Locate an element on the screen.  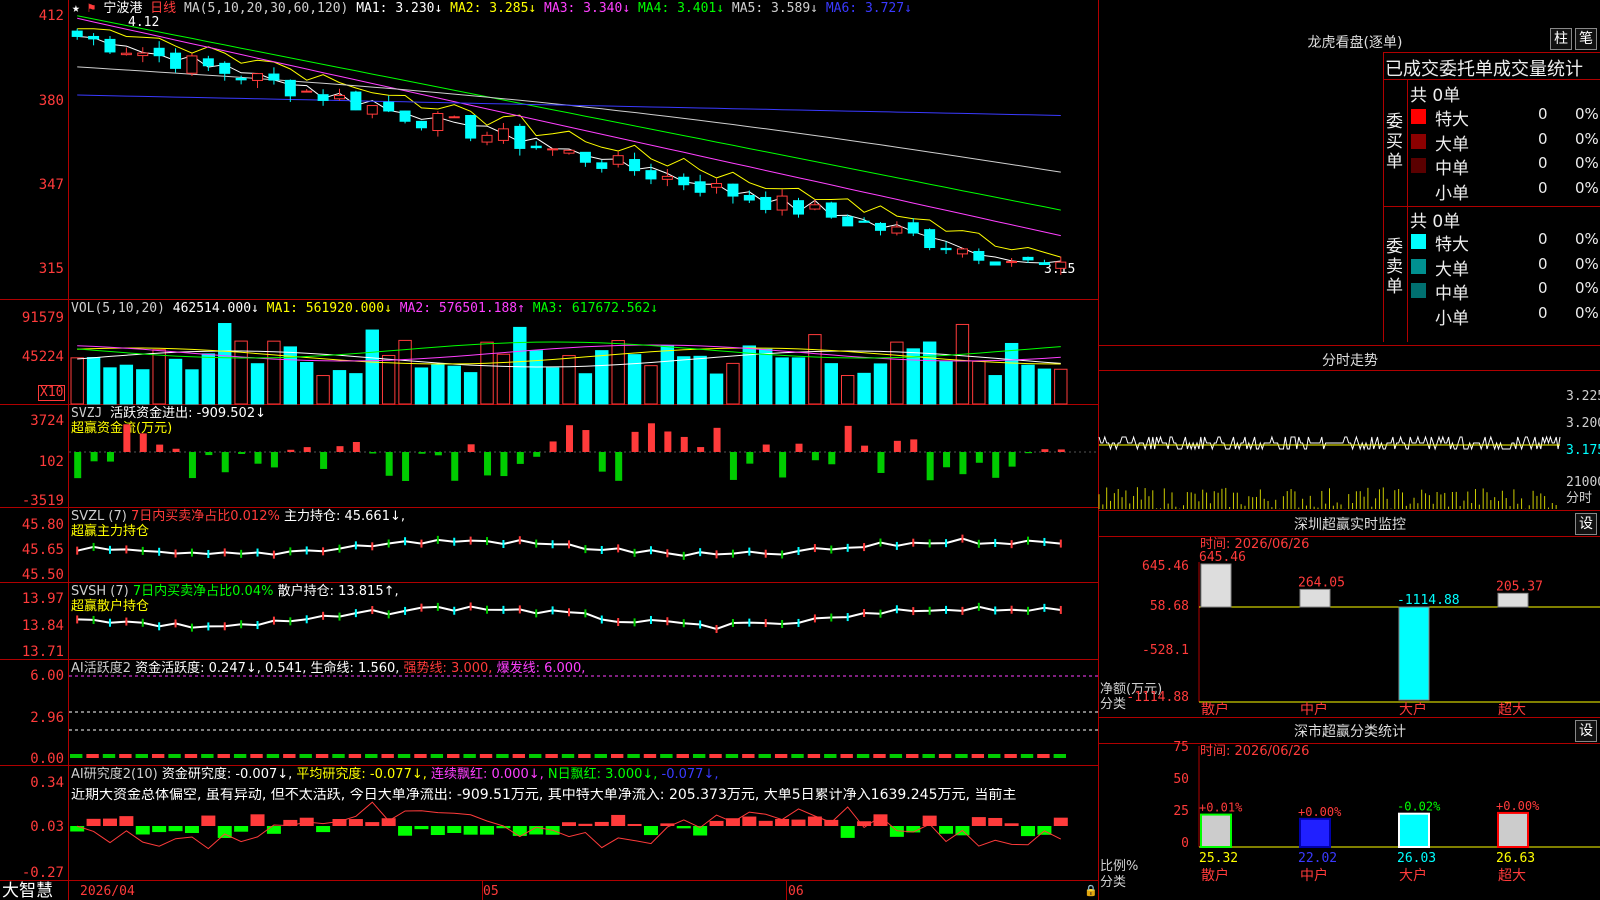
intraday-tick-0: 3.225 is located at coordinates (1583, 396).